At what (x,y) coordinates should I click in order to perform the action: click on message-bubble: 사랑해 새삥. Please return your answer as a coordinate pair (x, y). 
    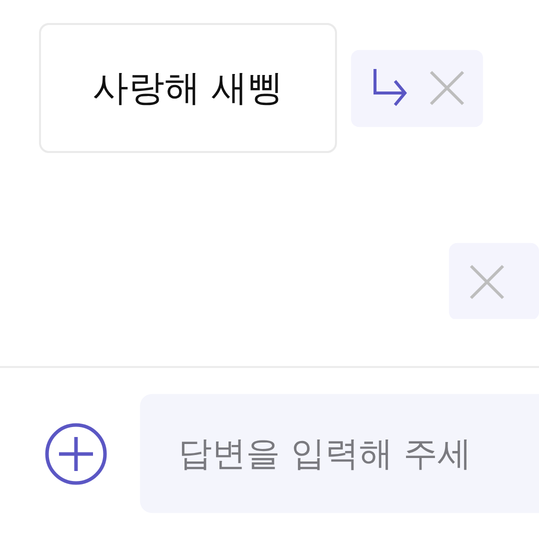
    Looking at the image, I should click on (188, 88).